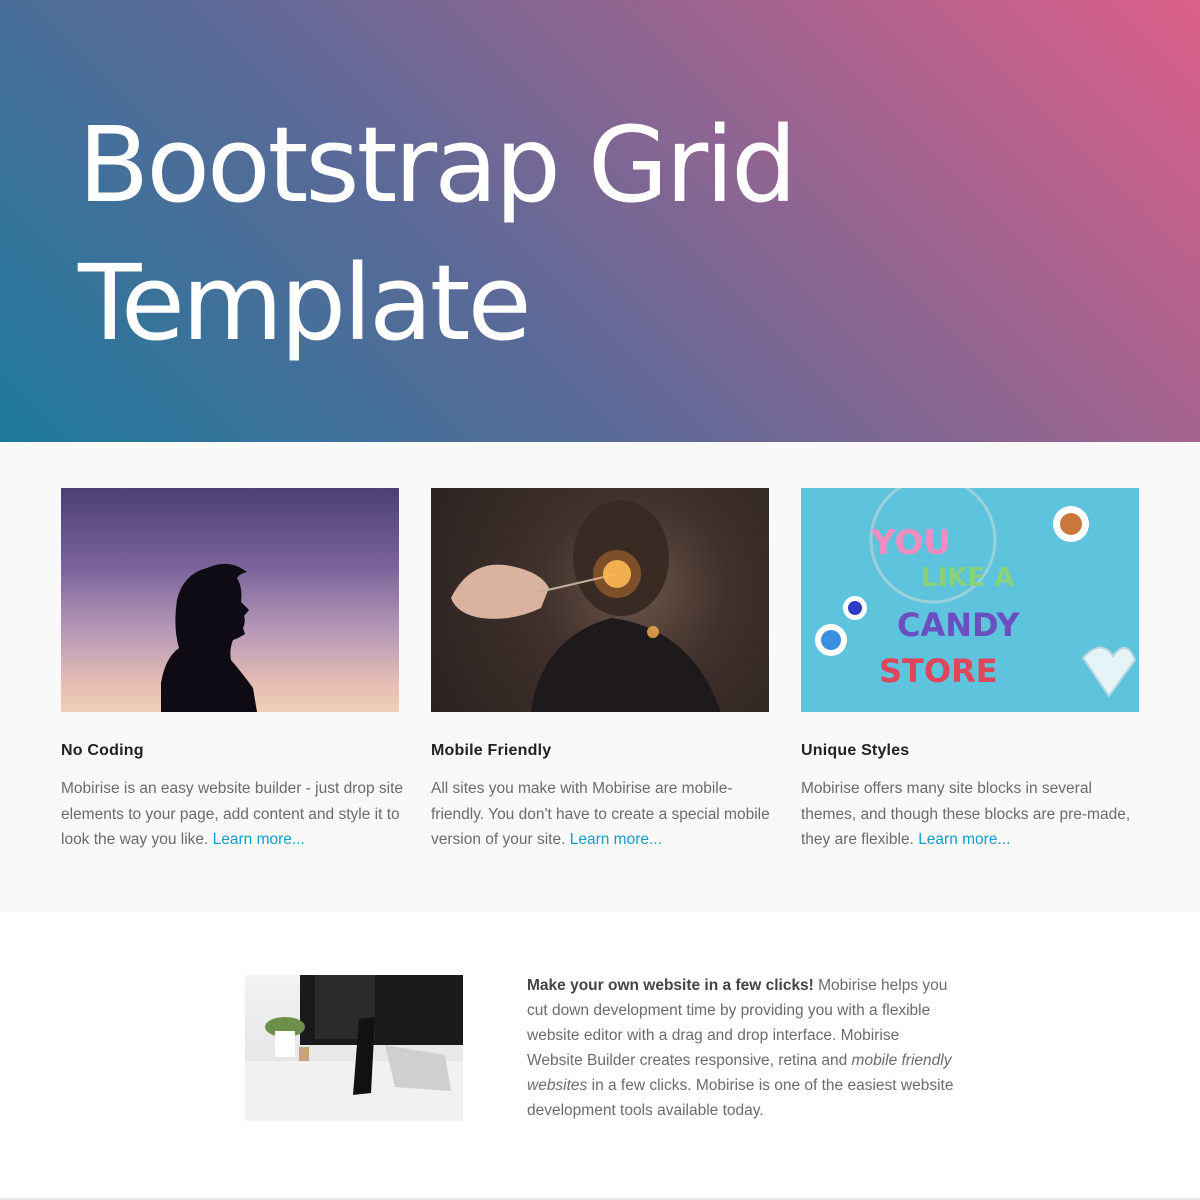 The image size is (1200, 1200). Describe the element at coordinates (586, 606) in the screenshot. I see `sparkler-figure` at that location.